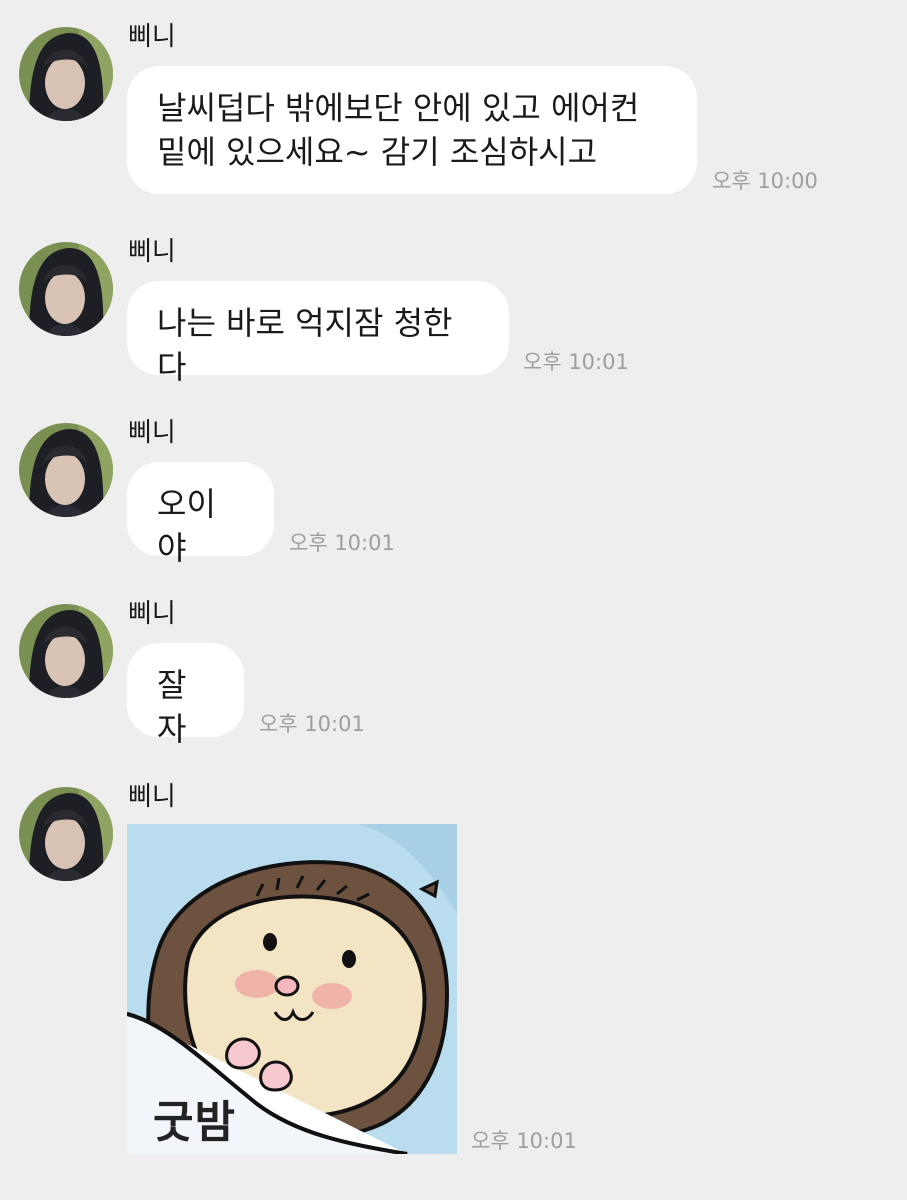 Image resolution: width=907 pixels, height=1200 pixels. I want to click on message-bubble: 잘자, so click(185, 695).